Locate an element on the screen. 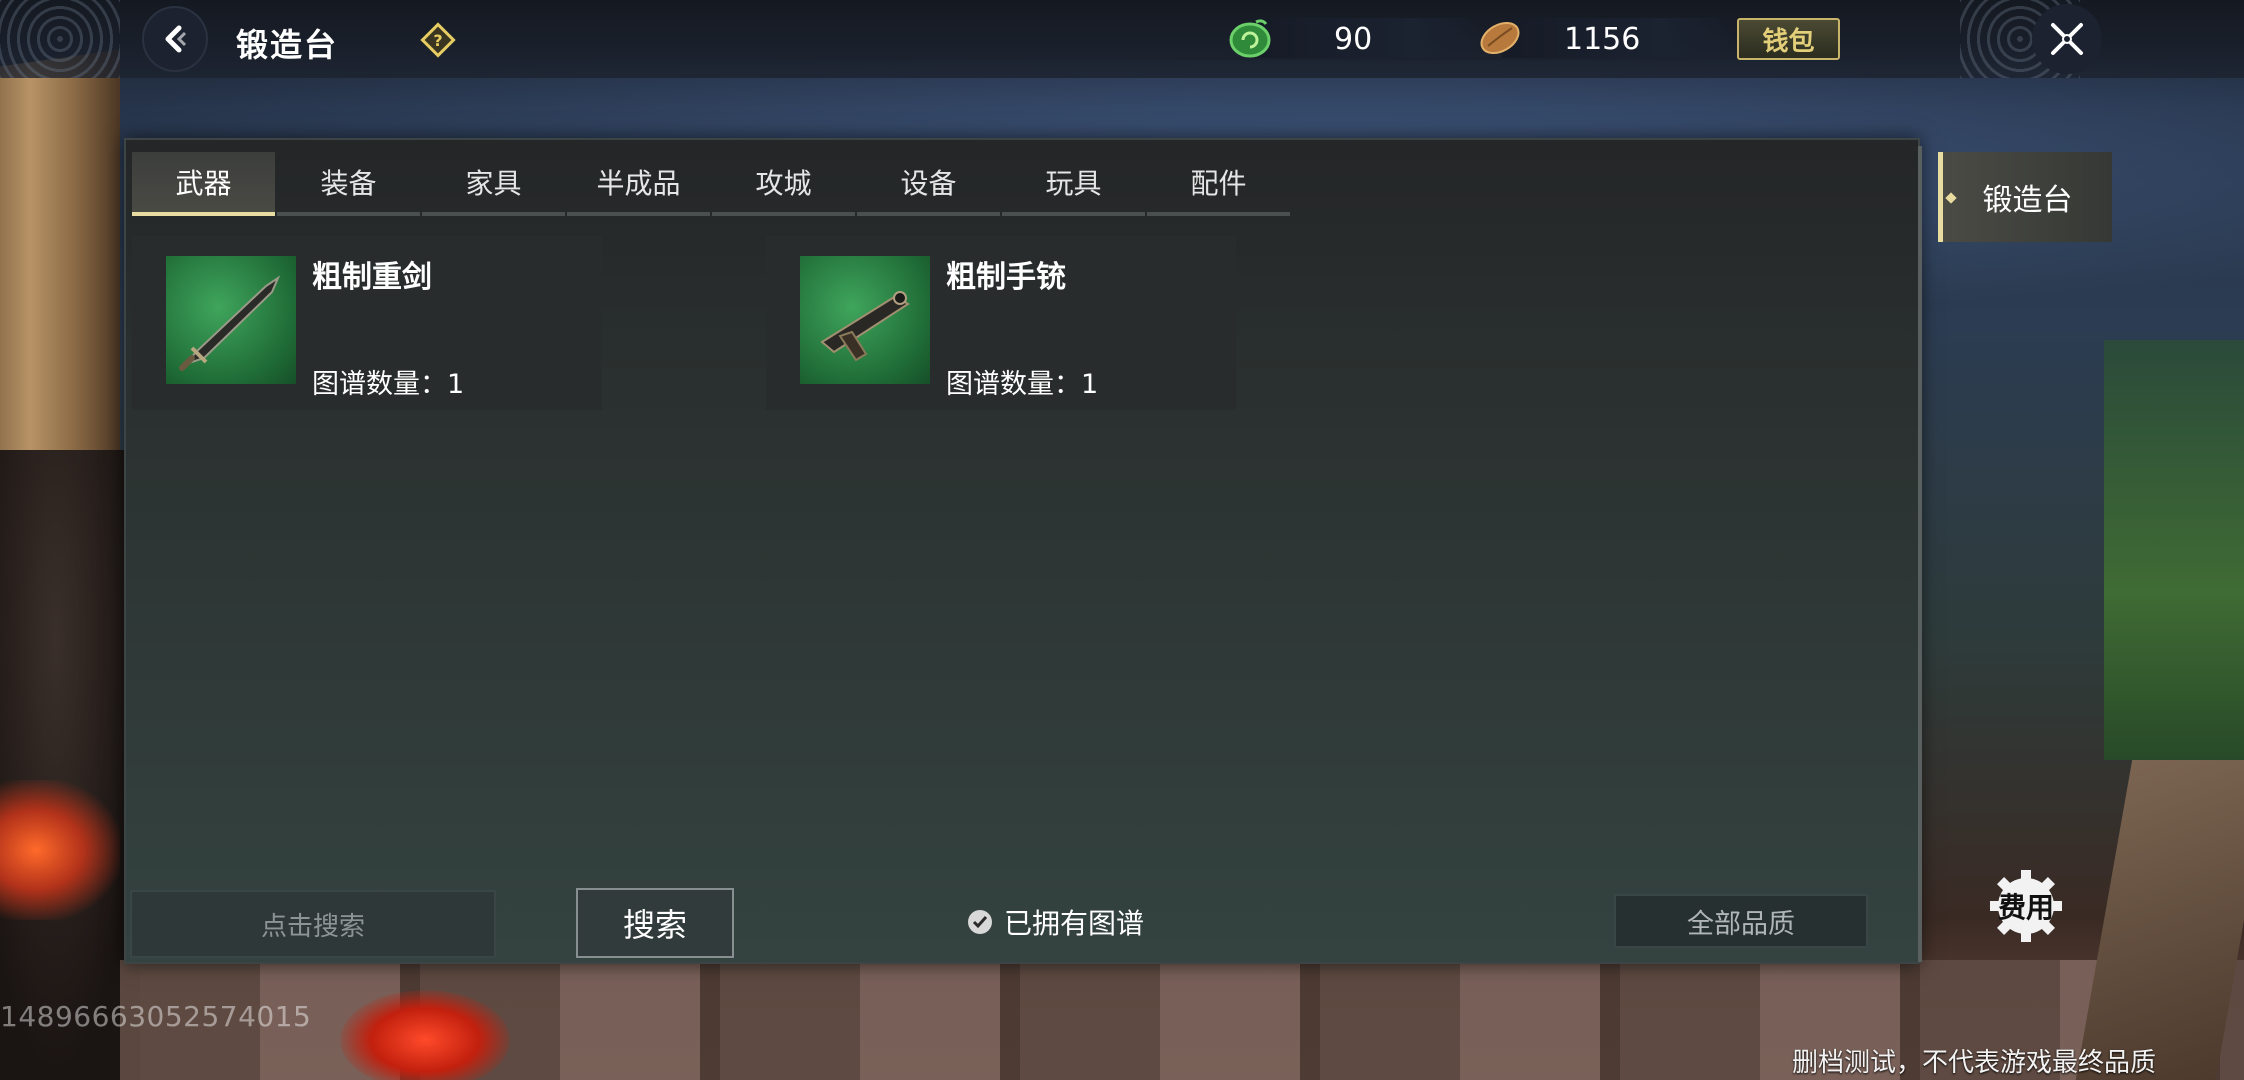  back-arrow-icon is located at coordinates (176, 39).